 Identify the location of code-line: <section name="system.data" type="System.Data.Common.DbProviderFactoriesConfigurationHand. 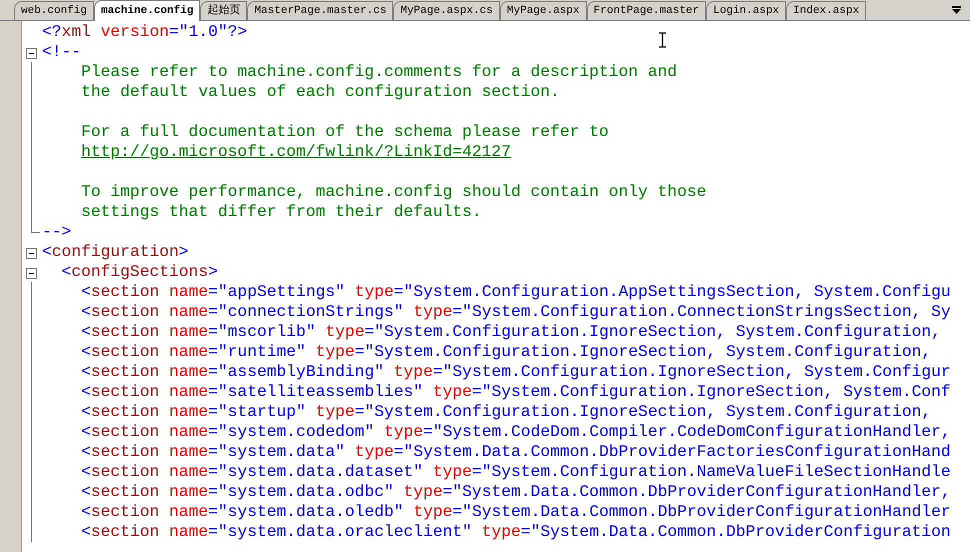
(515, 452).